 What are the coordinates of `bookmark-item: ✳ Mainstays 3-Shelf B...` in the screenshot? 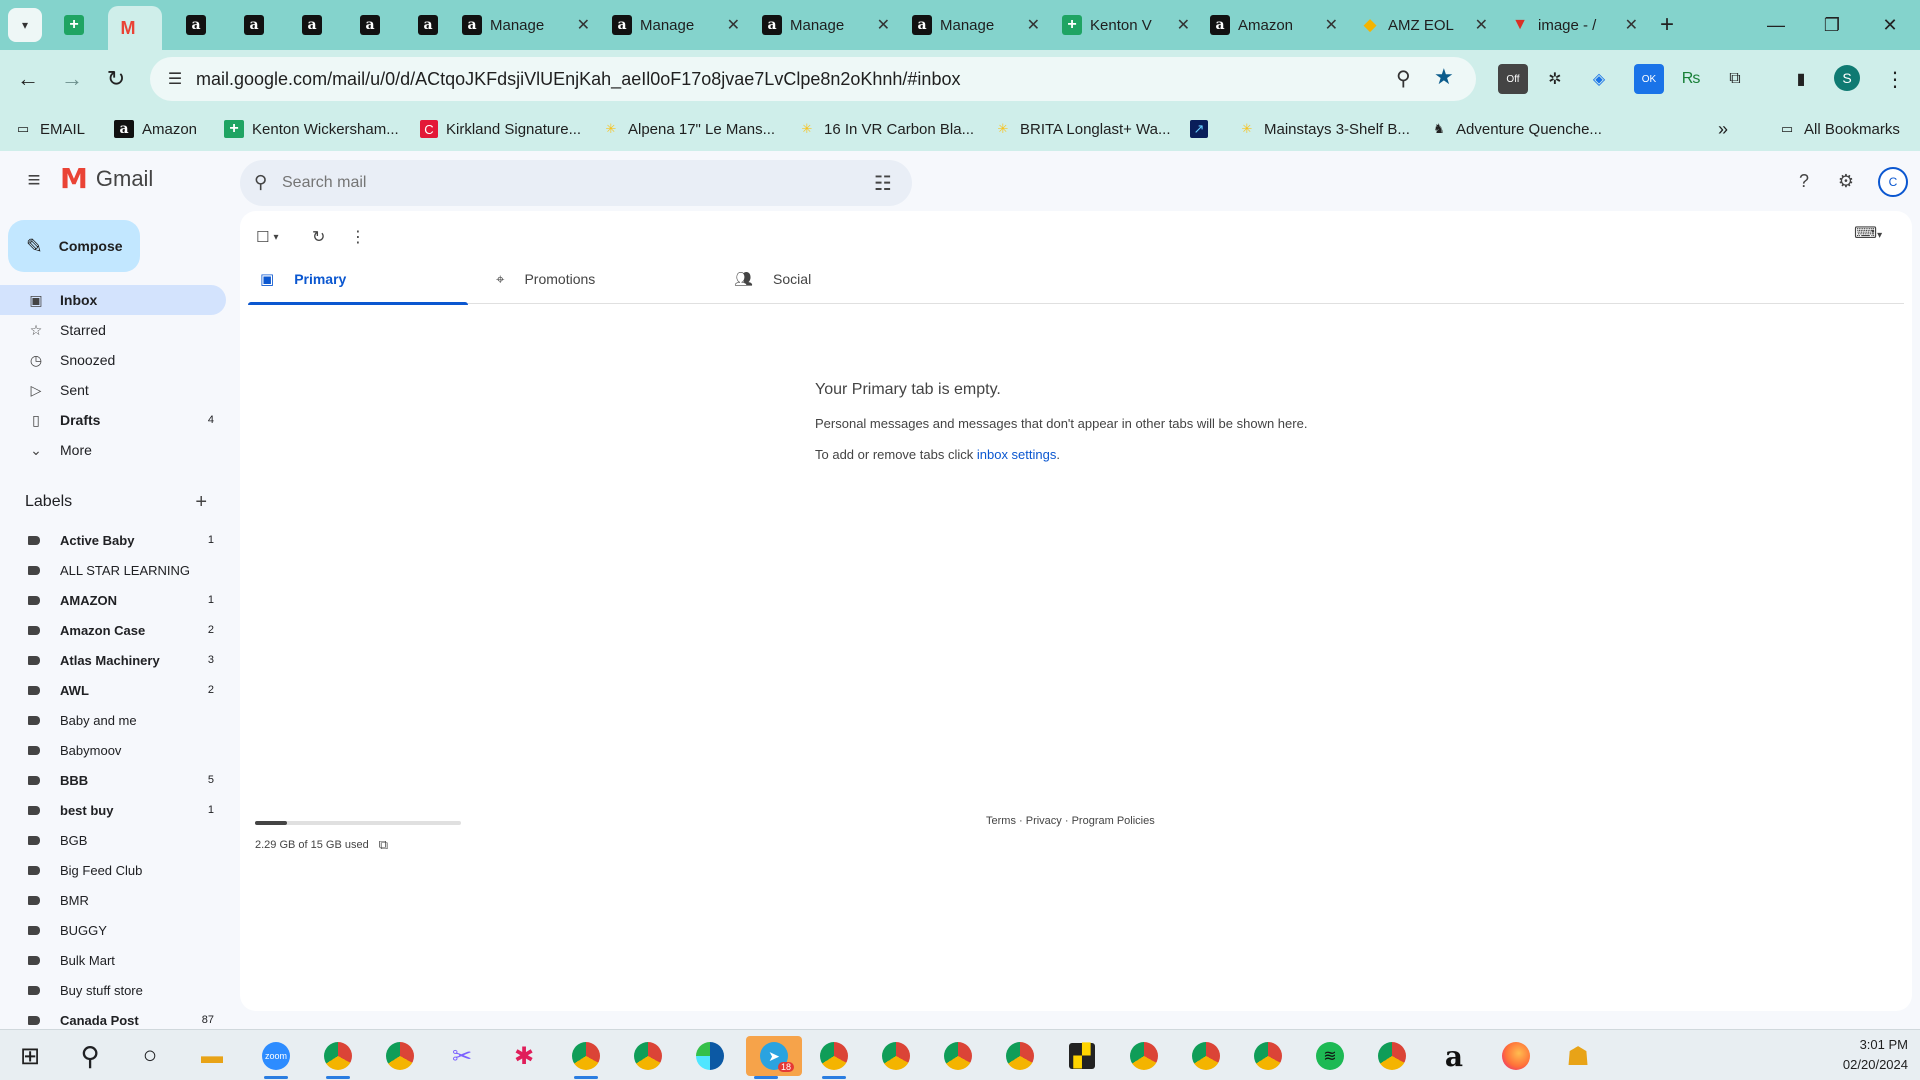 It's located at (1324, 129).